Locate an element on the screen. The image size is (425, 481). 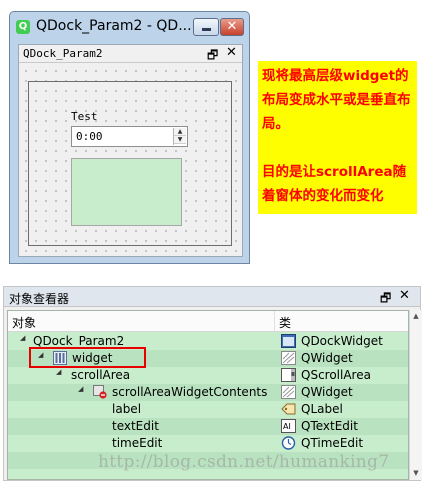
time-spinner: ▲ ▼ is located at coordinates (179, 136).